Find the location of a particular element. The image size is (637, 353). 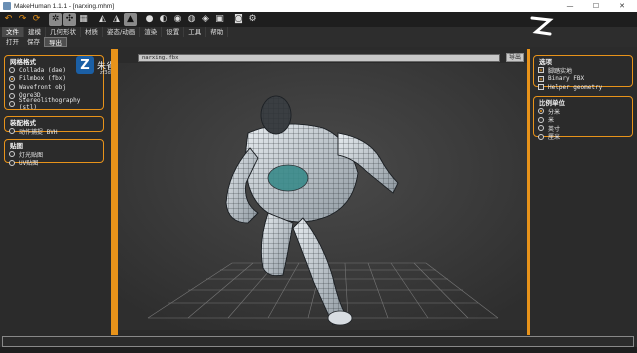

scale-group: 比例单位 分米 米 英寸 厘米 is located at coordinates (583, 118).